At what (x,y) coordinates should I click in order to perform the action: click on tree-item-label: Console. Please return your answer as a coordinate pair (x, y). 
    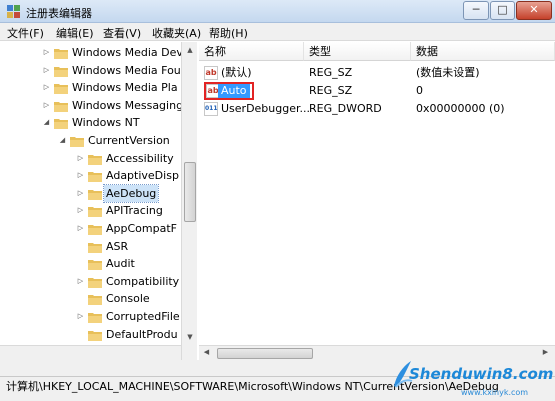
    Looking at the image, I should click on (128, 299).